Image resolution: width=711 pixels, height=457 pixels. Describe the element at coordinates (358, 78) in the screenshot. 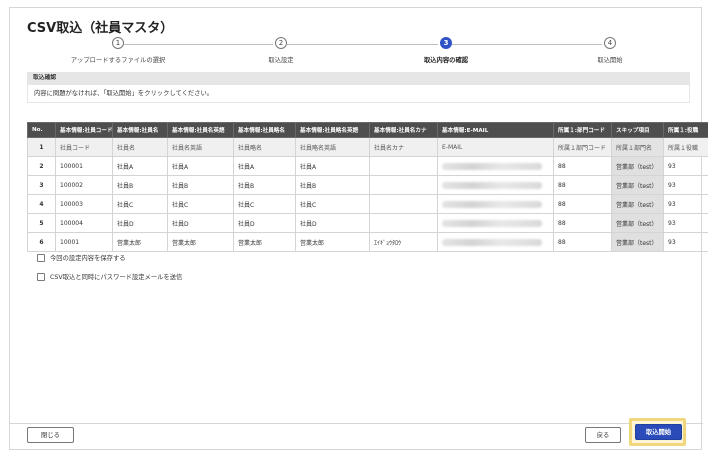

I see `section-title: 取込確認` at that location.